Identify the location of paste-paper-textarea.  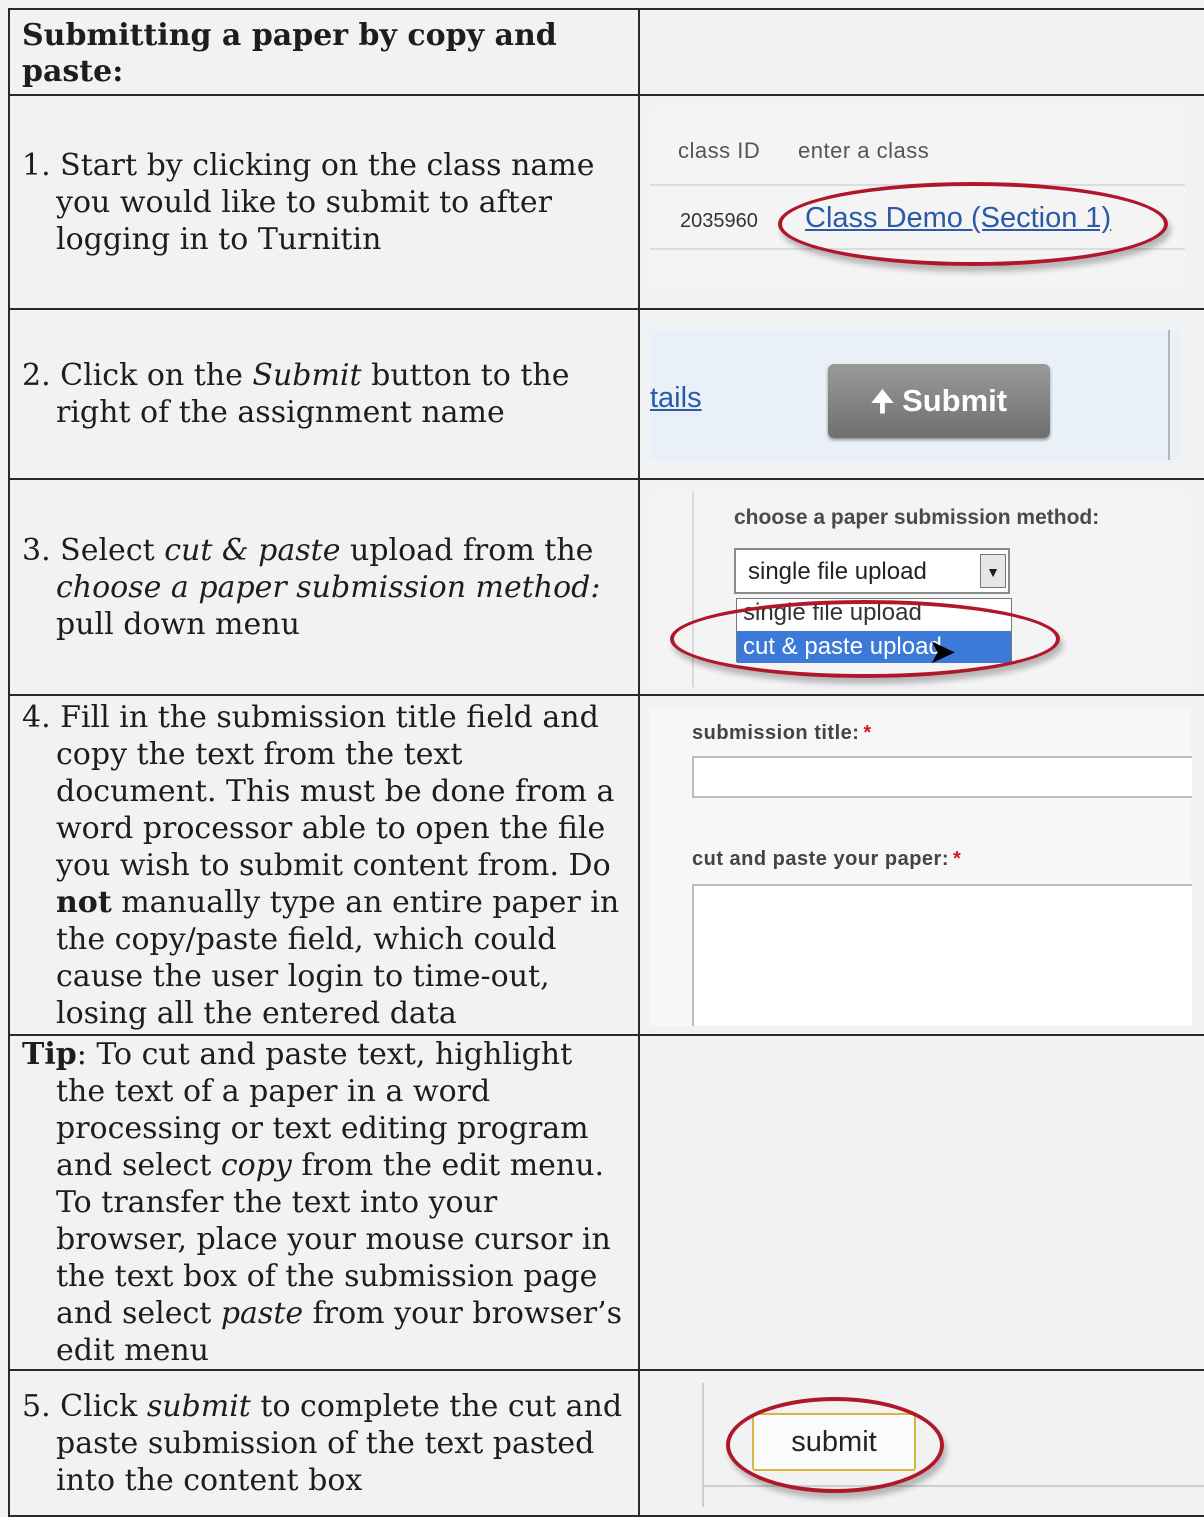
(942, 955).